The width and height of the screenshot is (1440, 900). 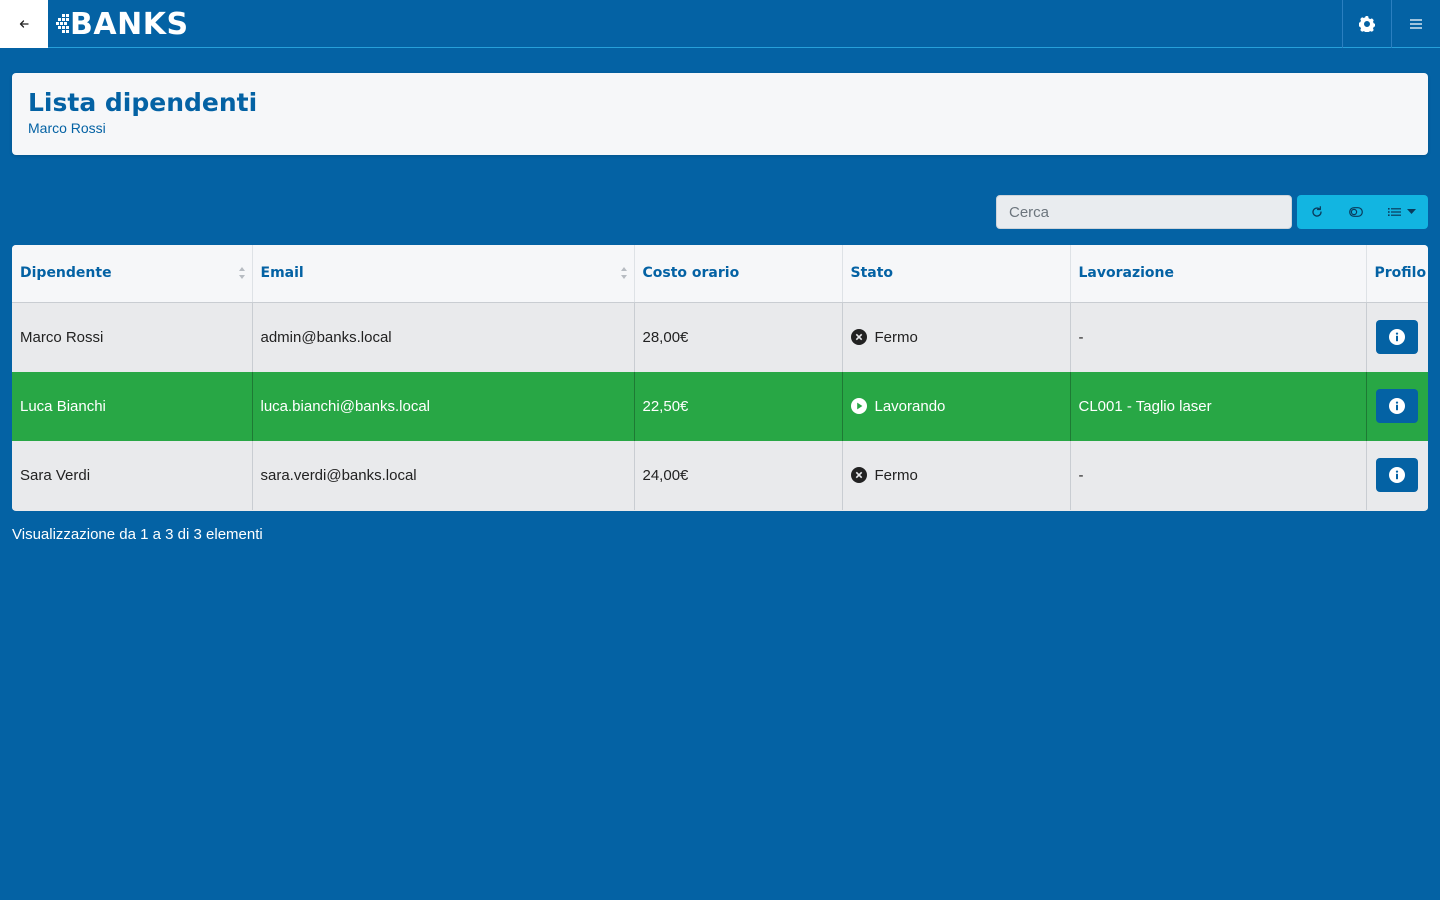 I want to click on cell-employee-name: Luca Bianchi, so click(x=132, y=406).